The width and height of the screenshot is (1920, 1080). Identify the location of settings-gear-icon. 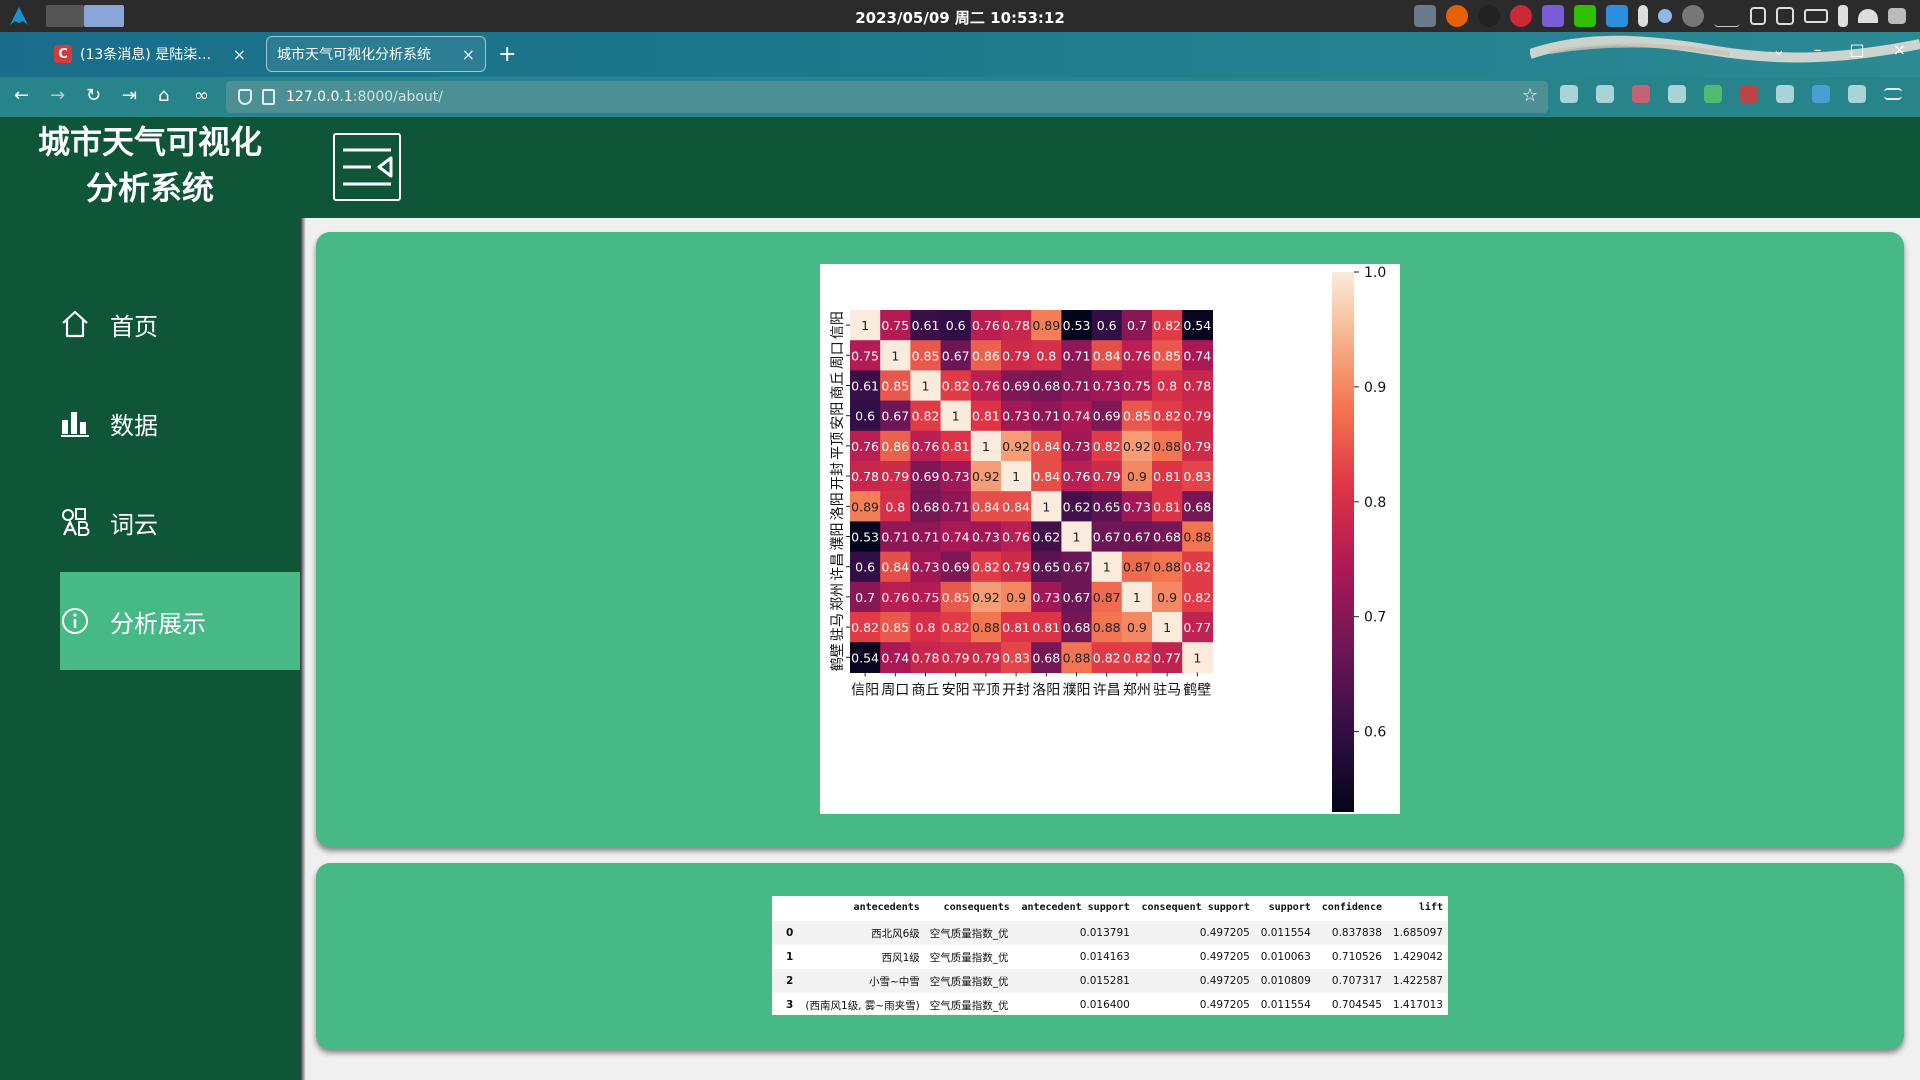
(1425, 16).